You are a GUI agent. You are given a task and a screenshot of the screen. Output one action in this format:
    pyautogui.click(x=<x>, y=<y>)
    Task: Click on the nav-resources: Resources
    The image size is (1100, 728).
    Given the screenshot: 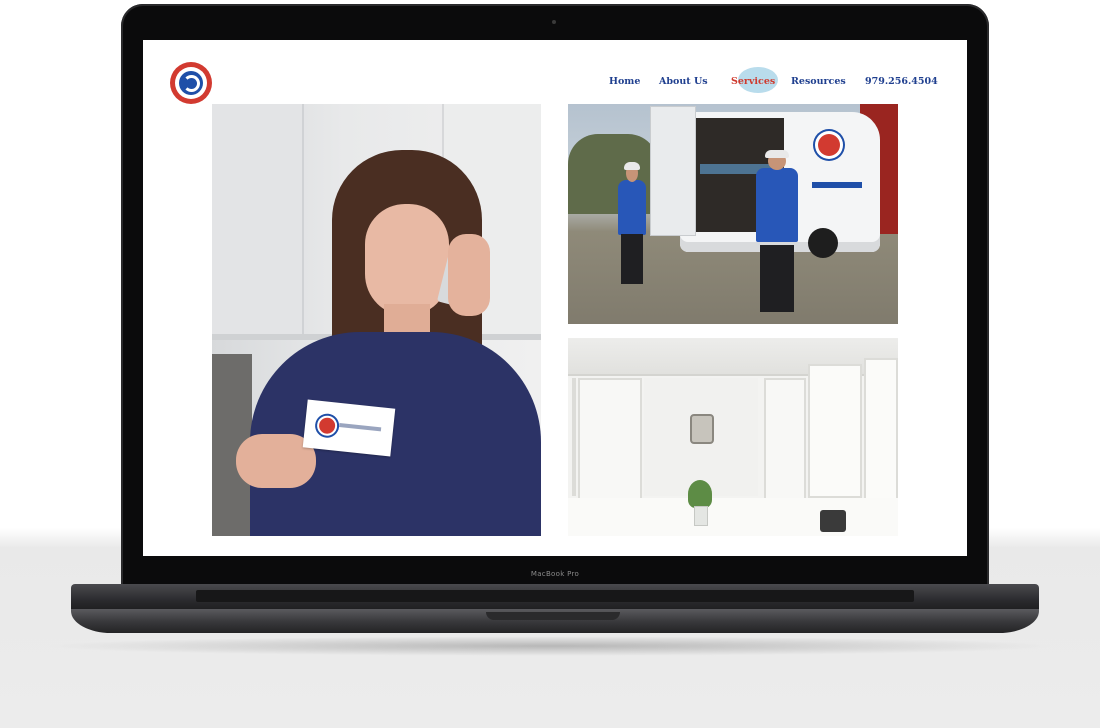 What is the action you would take?
    pyautogui.click(x=818, y=81)
    